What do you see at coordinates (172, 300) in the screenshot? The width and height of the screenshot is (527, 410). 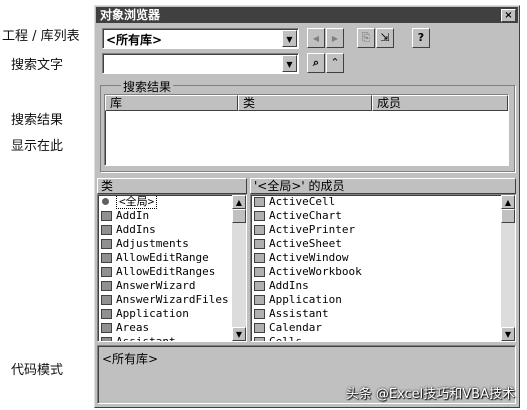 I see `class-list-item: AnswerWizardFiles` at bounding box center [172, 300].